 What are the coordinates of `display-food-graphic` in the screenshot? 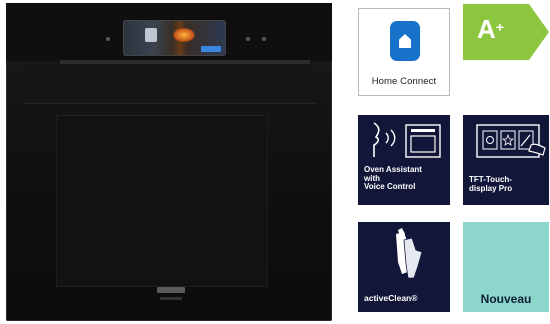 It's located at (184, 35).